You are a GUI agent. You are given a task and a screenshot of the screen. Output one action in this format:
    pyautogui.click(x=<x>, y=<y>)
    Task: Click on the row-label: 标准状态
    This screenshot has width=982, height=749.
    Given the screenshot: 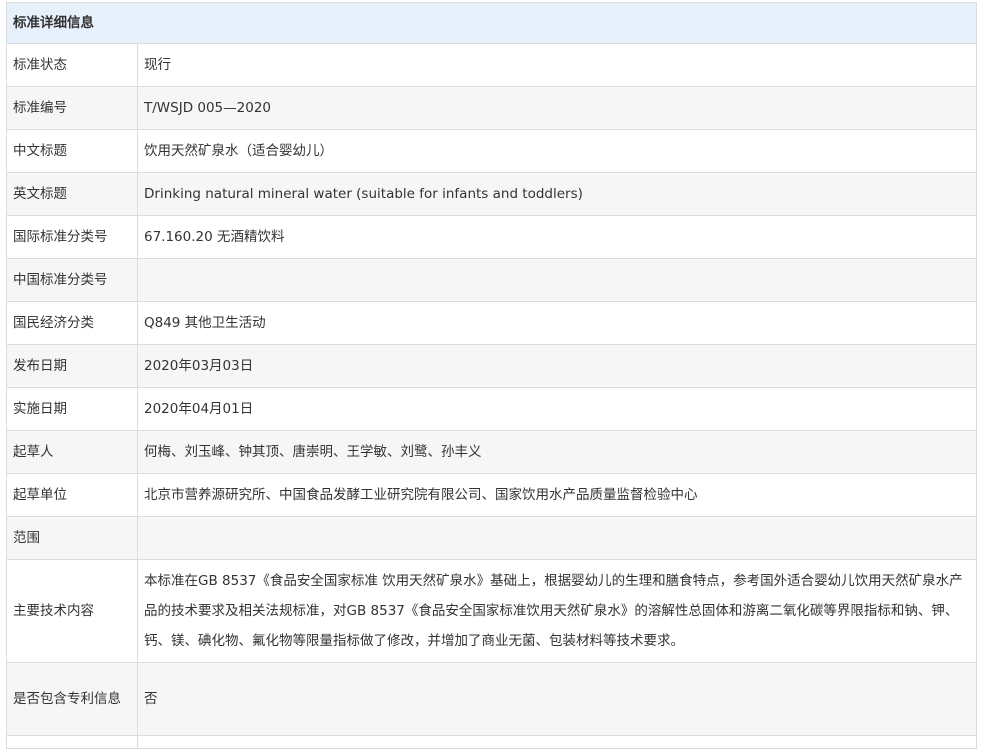 What is the action you would take?
    pyautogui.click(x=72, y=65)
    